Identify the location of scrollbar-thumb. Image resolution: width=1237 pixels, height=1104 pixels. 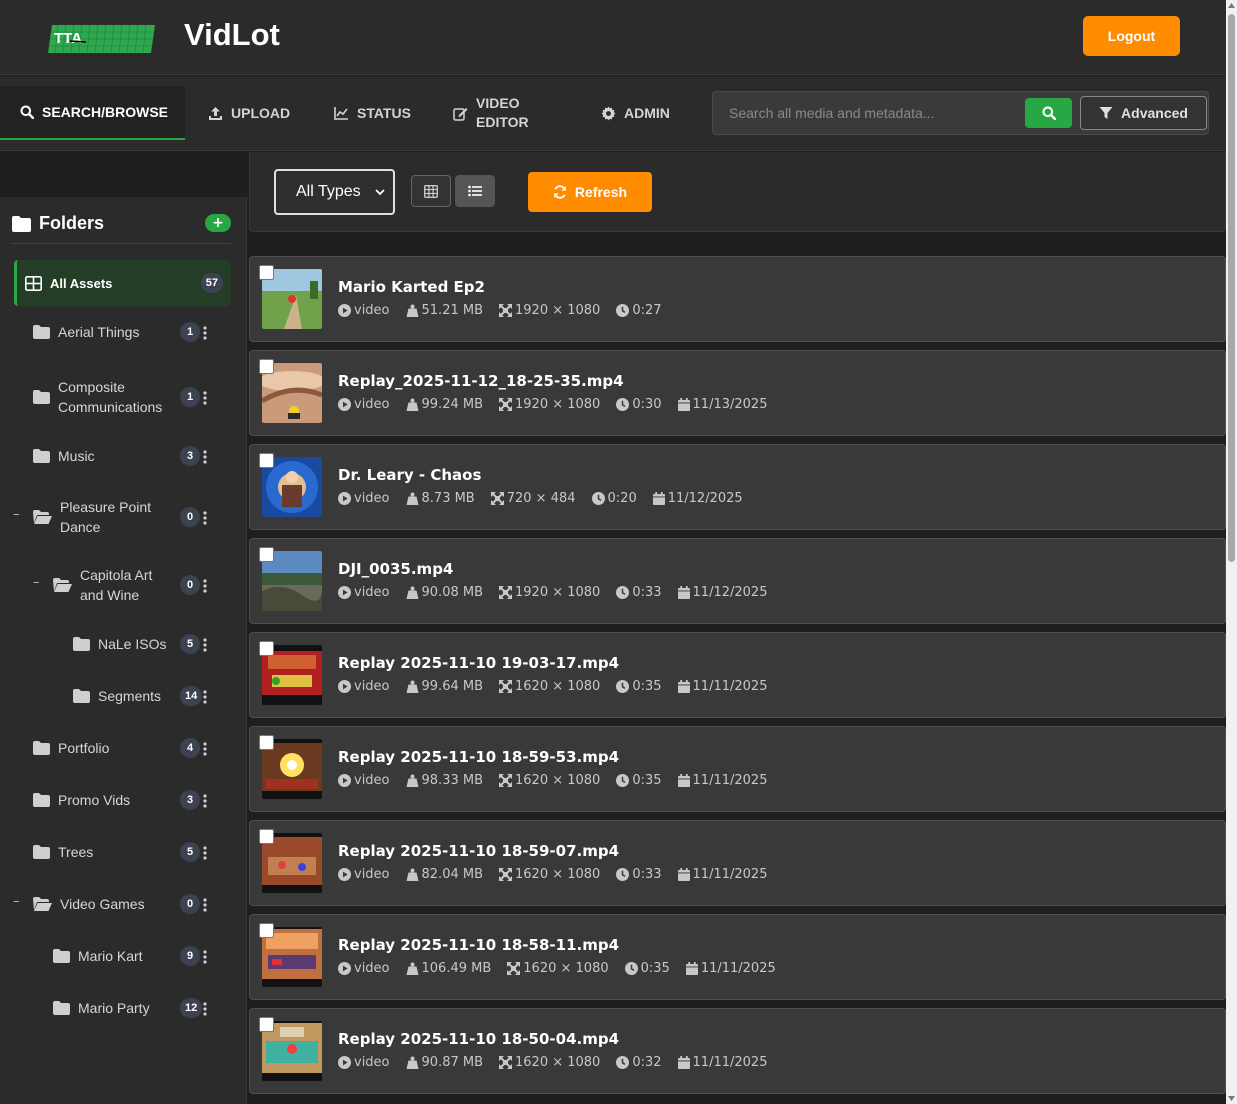
(1231, 288).